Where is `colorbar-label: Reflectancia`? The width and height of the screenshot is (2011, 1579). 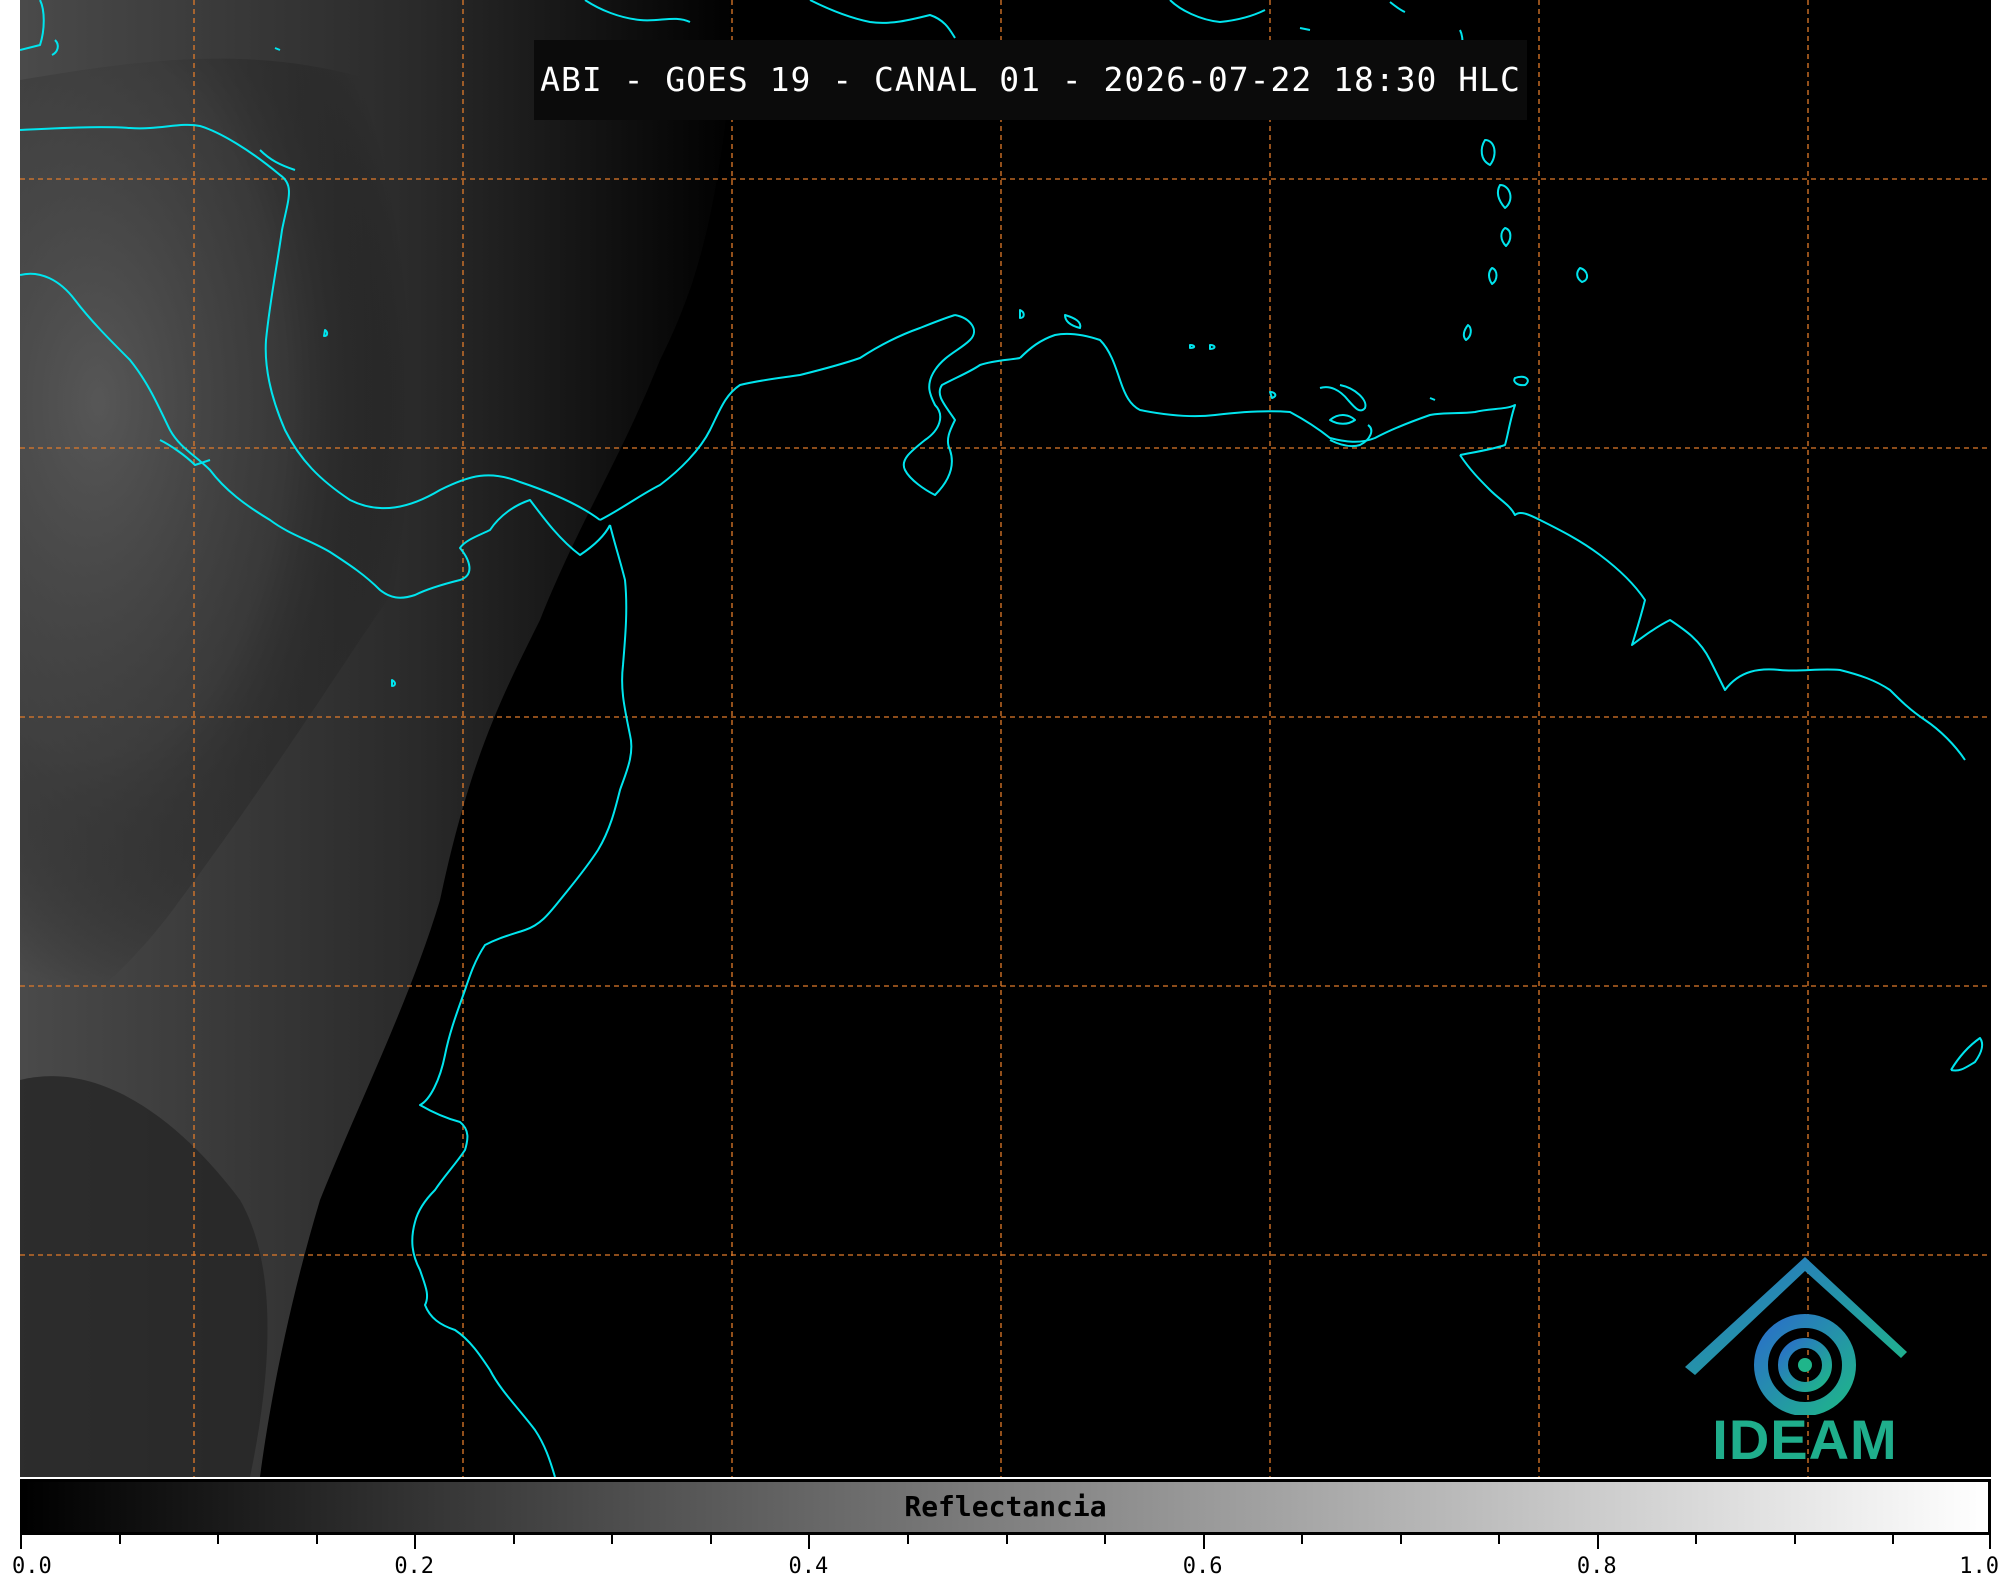
colorbar-label: Reflectancia is located at coordinates (1005, 1506).